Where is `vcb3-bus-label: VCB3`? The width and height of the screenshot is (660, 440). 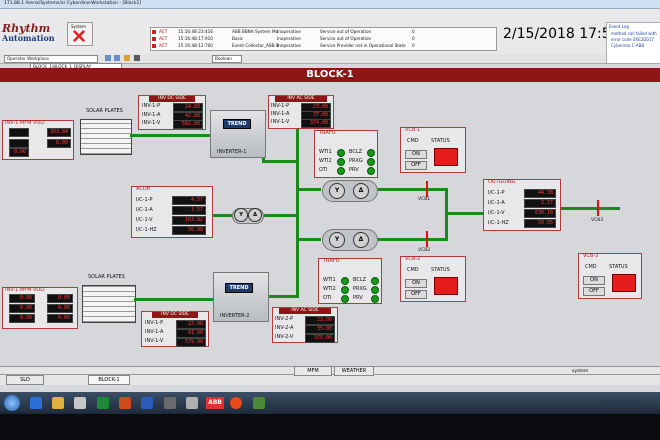 vcb3-bus-label: VCB3 is located at coordinates (597, 220).